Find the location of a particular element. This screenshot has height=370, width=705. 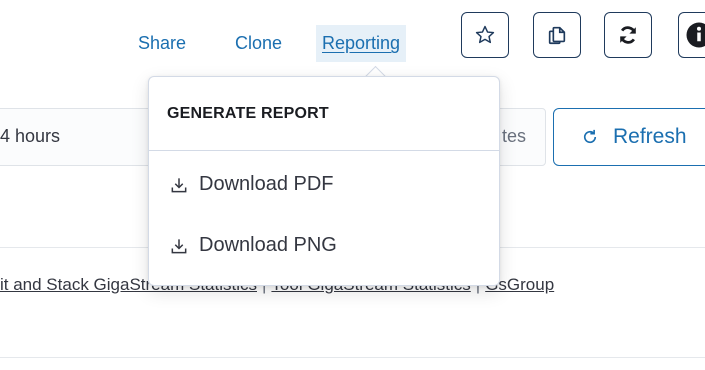

refresh-interval-label: tes is located at coordinates (514, 136).